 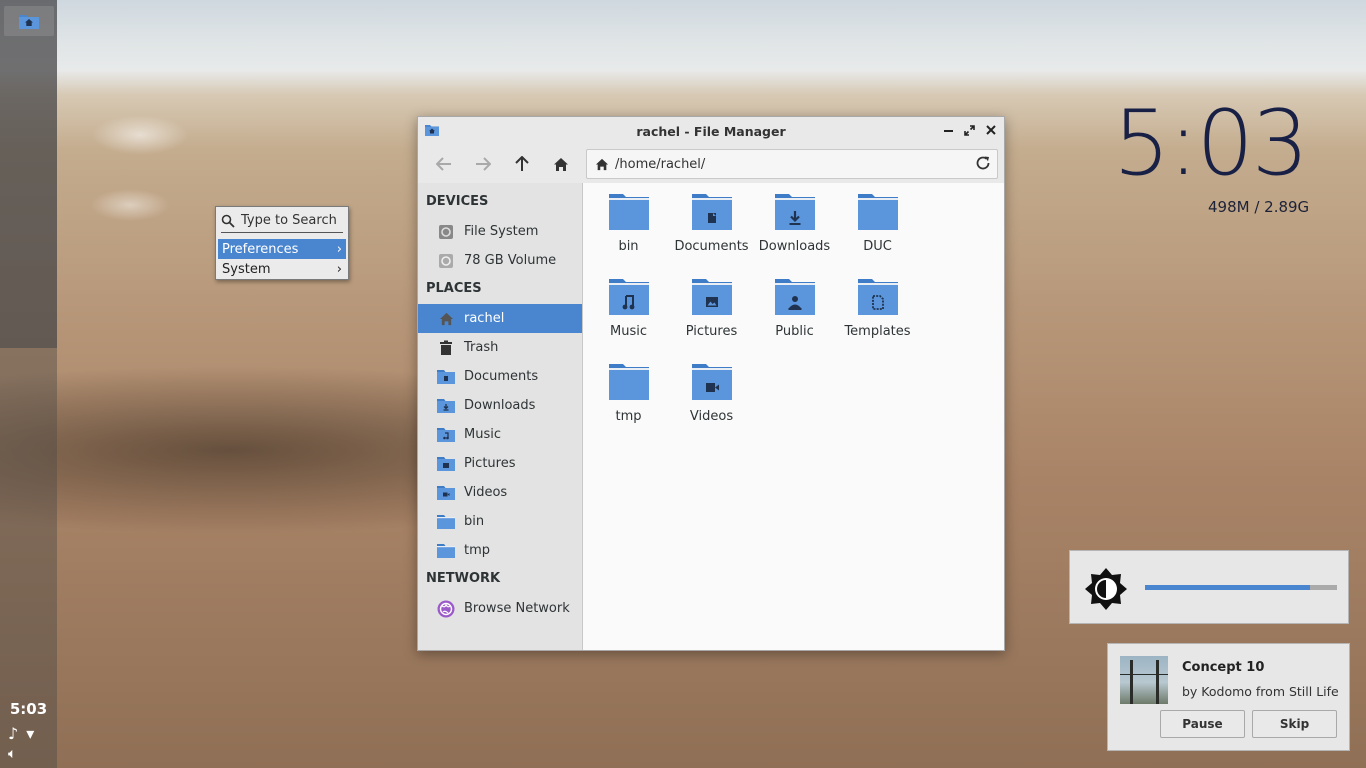 What do you see at coordinates (500, 550) in the screenshot?
I see `sidebar-item-tmp: tmp` at bounding box center [500, 550].